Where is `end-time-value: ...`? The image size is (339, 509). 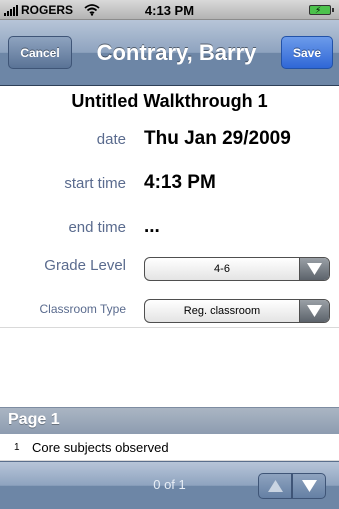
end-time-value: ... is located at coordinates (152, 227).